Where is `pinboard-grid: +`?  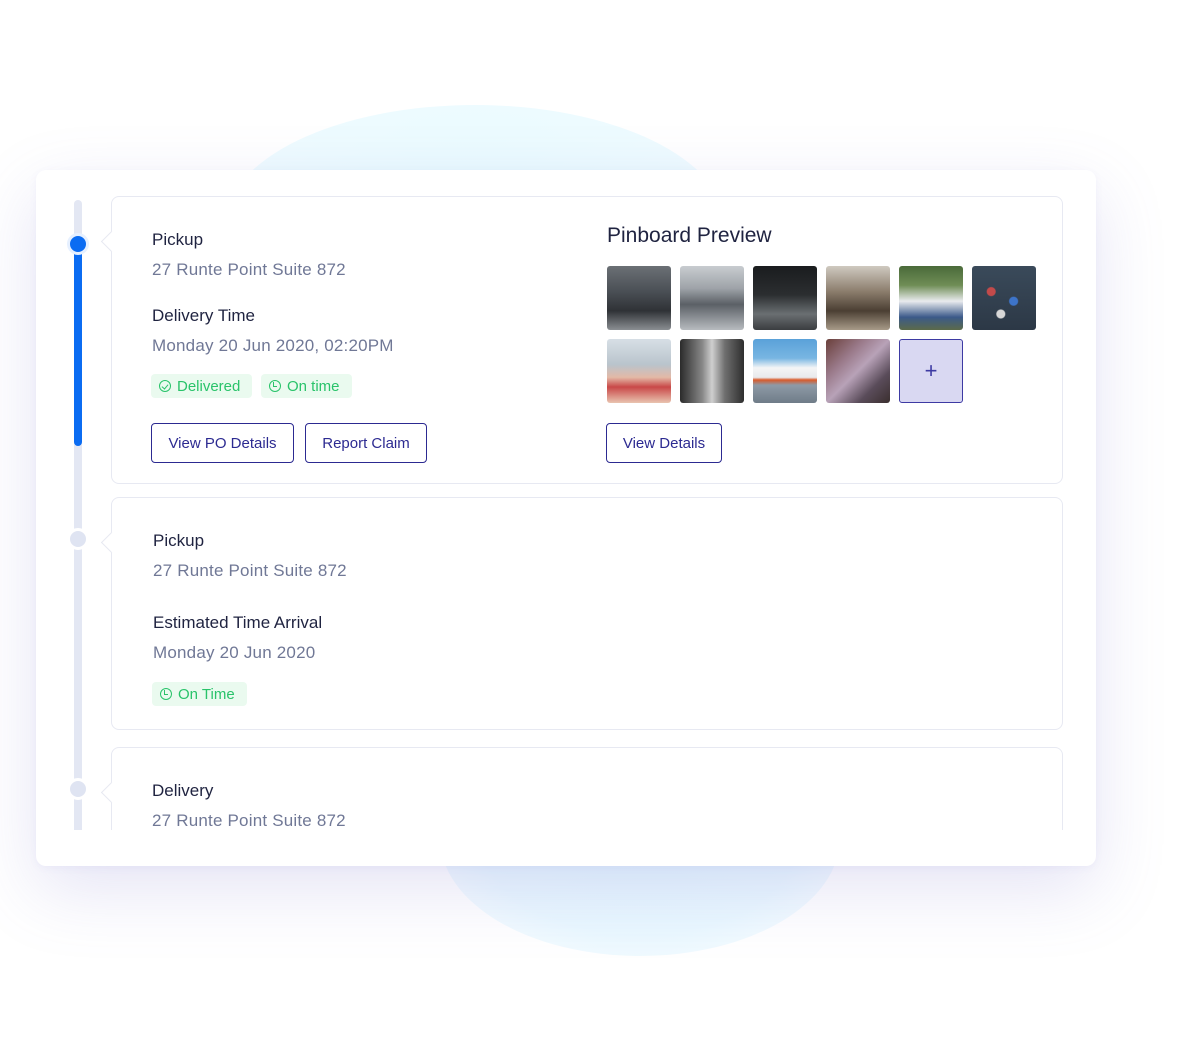 pinboard-grid: + is located at coordinates (821, 334).